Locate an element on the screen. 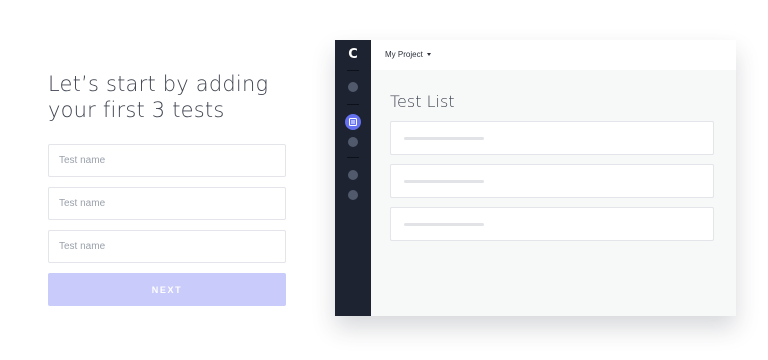  onboarding-heading: Let’s start by adding your first 3 tests is located at coordinates (167, 97).